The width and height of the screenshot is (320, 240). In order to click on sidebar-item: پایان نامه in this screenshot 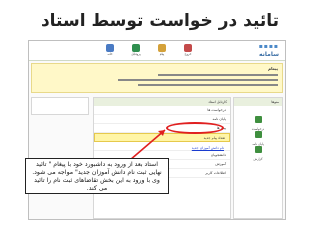, I will do `click(258, 133)`.